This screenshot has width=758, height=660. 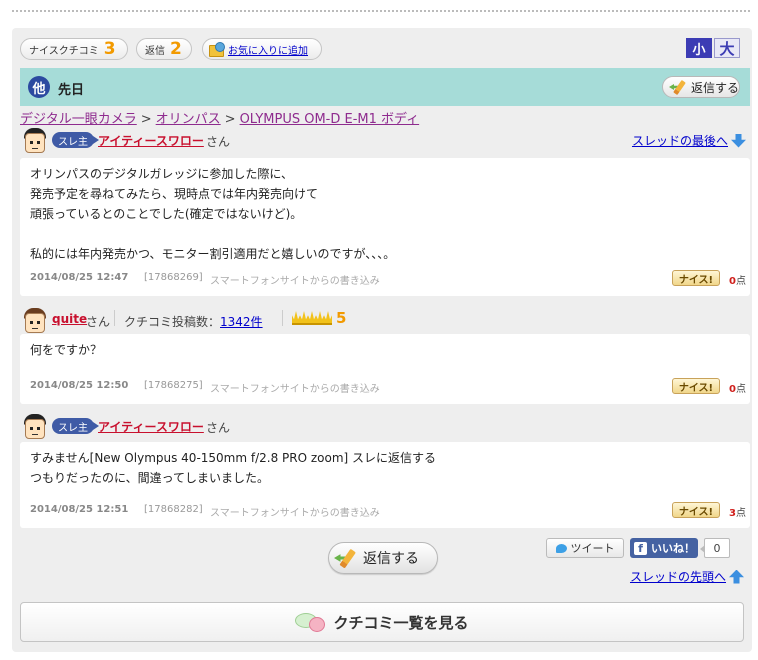 What do you see at coordinates (330, 119) in the screenshot?
I see `breadcrumb-item-product: OLYMPUS OM-D E-M1 ボディ` at bounding box center [330, 119].